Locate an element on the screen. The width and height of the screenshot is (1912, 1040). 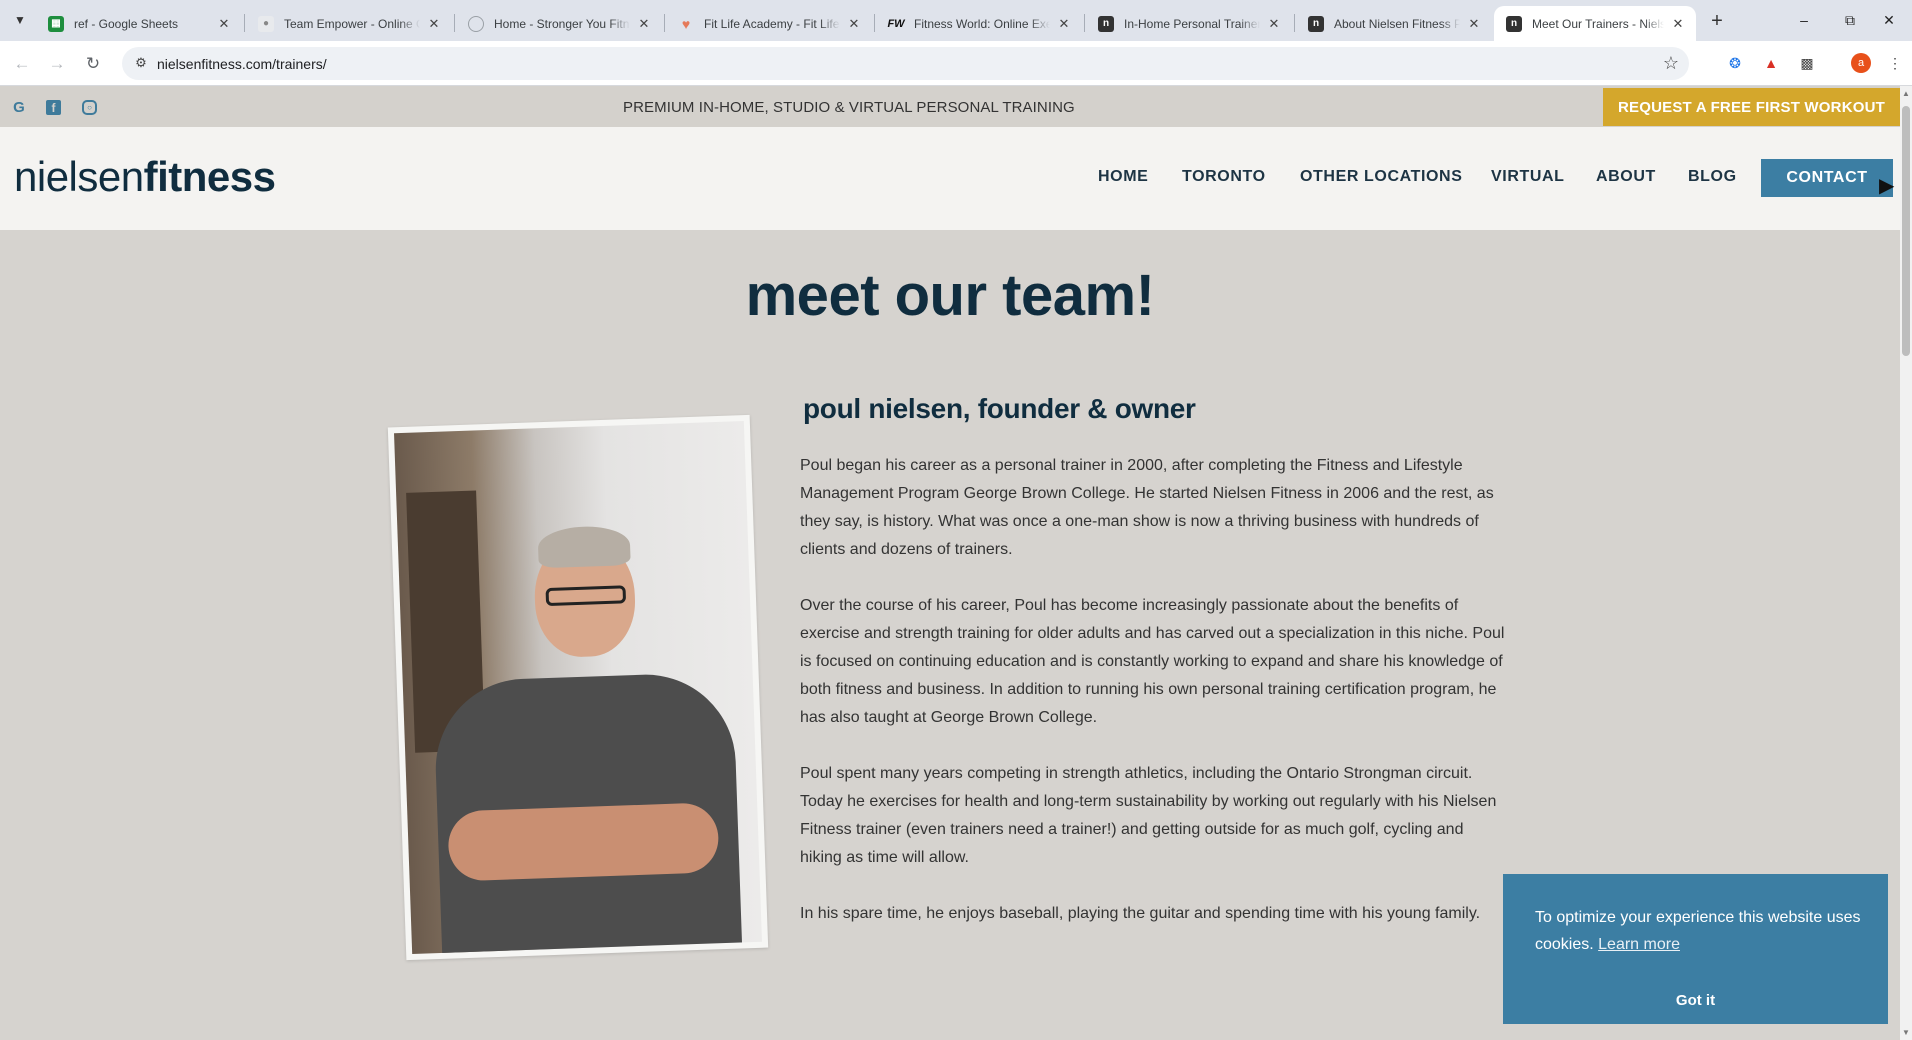
url-text: nielsenfitness.com/trainers/ is located at coordinates (242, 64).